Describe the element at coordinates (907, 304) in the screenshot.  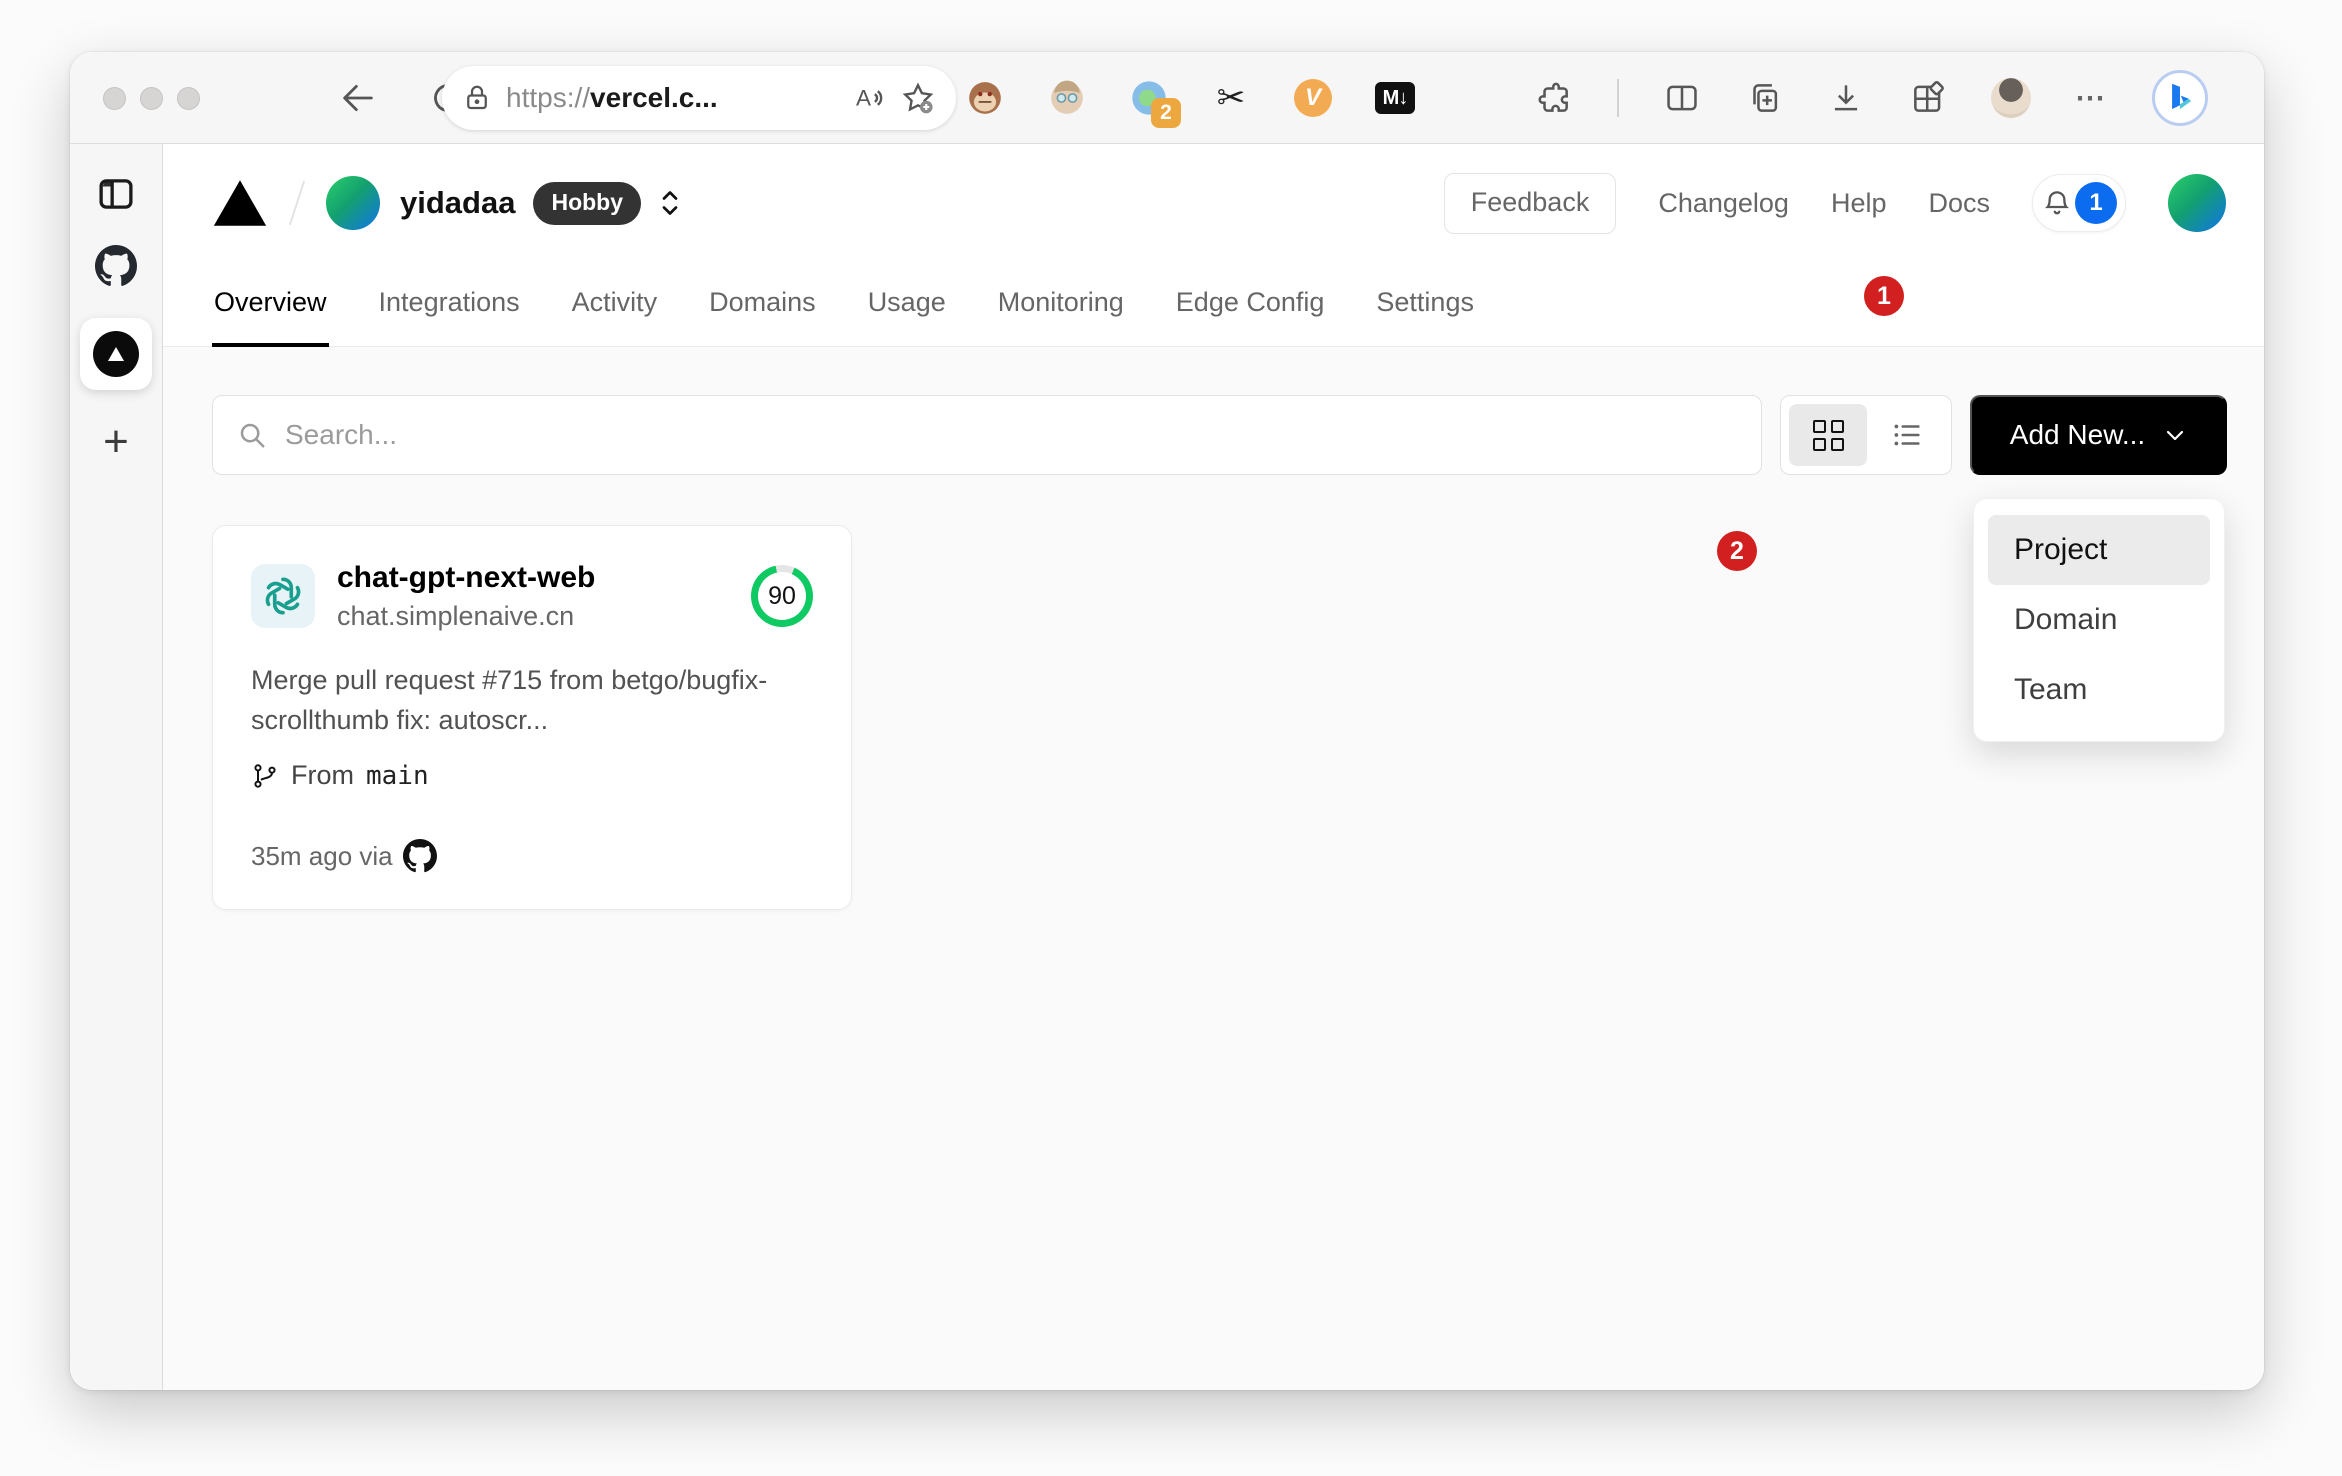
I see `tab-usage: Usage` at that location.